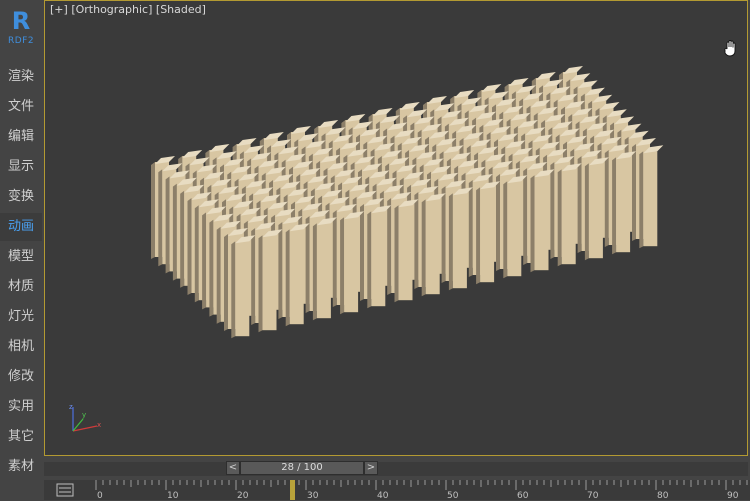  I want to click on logo-subtitle: RDF2, so click(21, 41).